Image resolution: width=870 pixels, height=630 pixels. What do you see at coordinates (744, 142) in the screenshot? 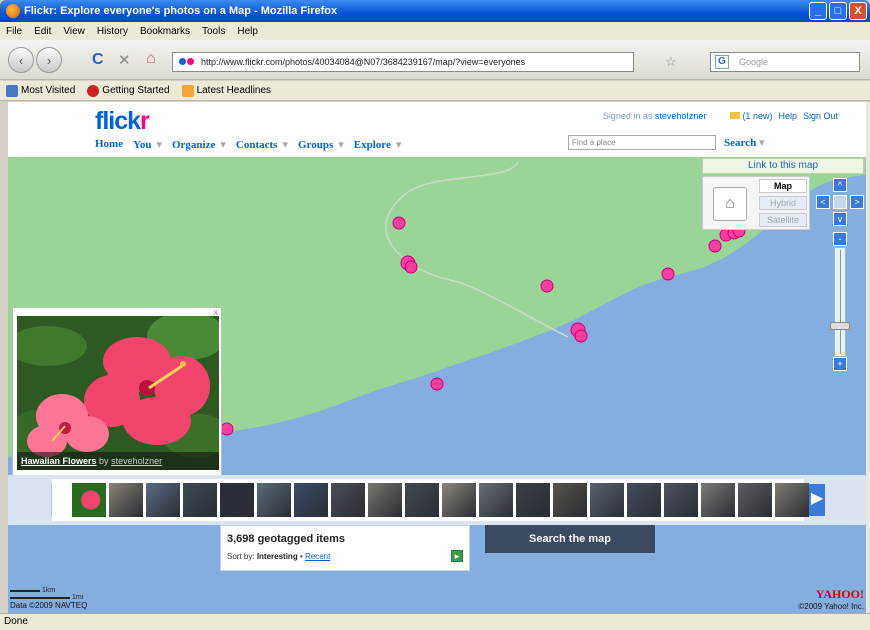
I see `search-link: Search ▾` at bounding box center [744, 142].